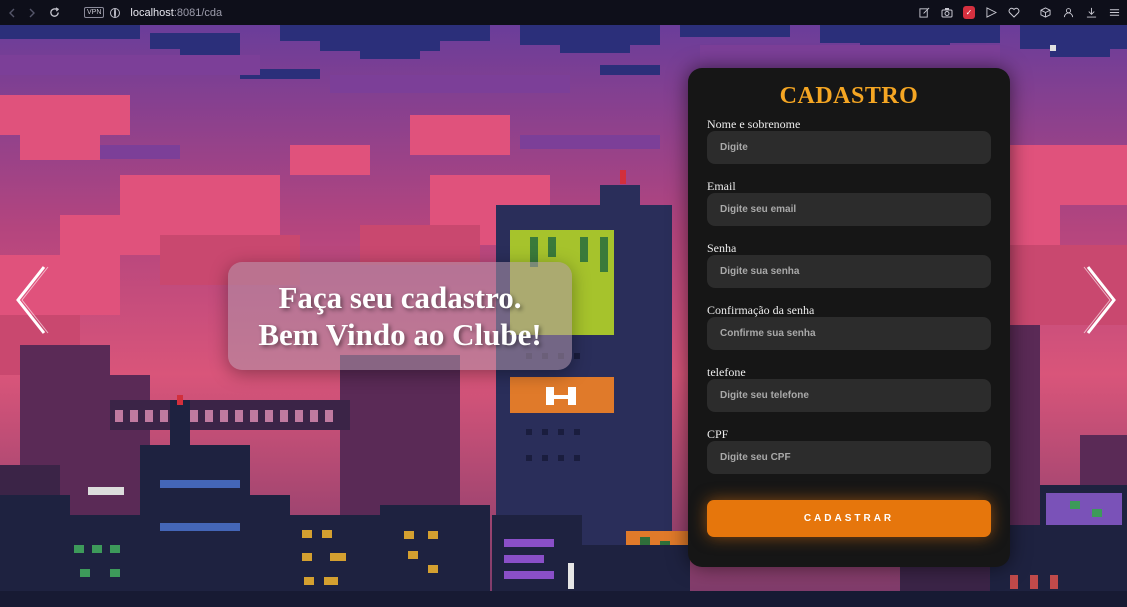 The image size is (1127, 607). I want to click on menu-icon, so click(1114, 13).